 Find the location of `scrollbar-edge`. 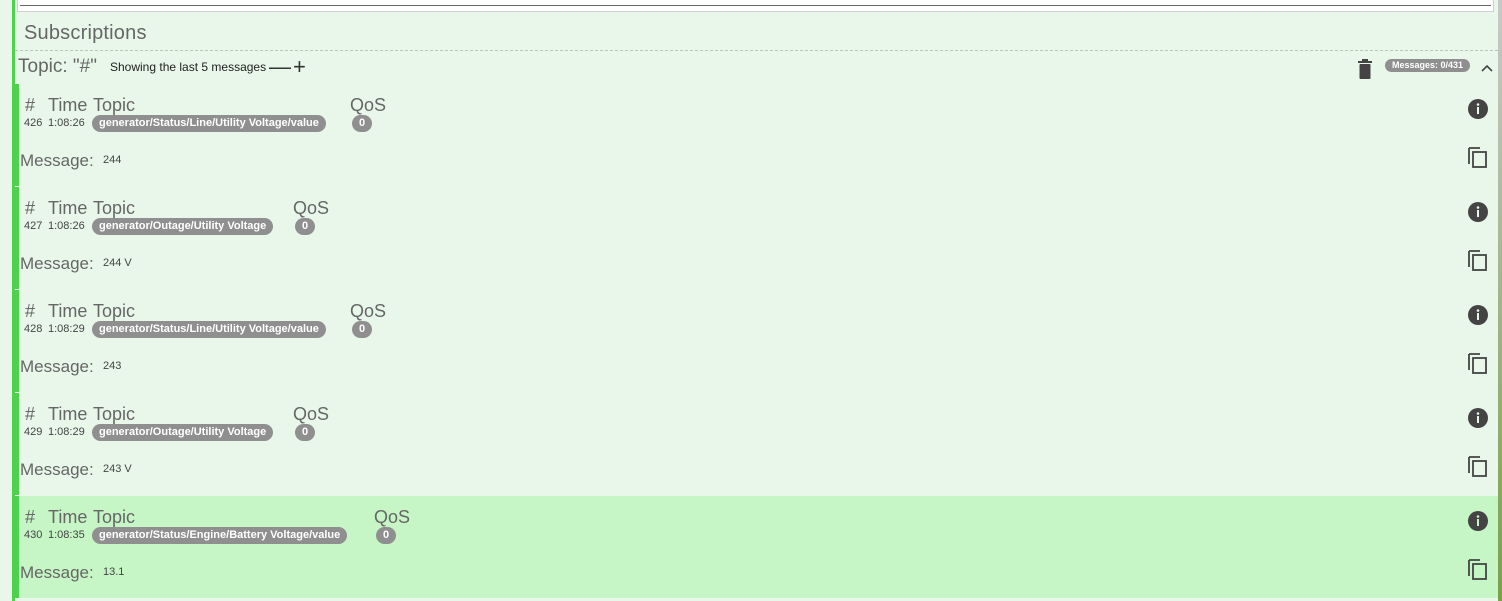

scrollbar-edge is located at coordinates (1500, 300).